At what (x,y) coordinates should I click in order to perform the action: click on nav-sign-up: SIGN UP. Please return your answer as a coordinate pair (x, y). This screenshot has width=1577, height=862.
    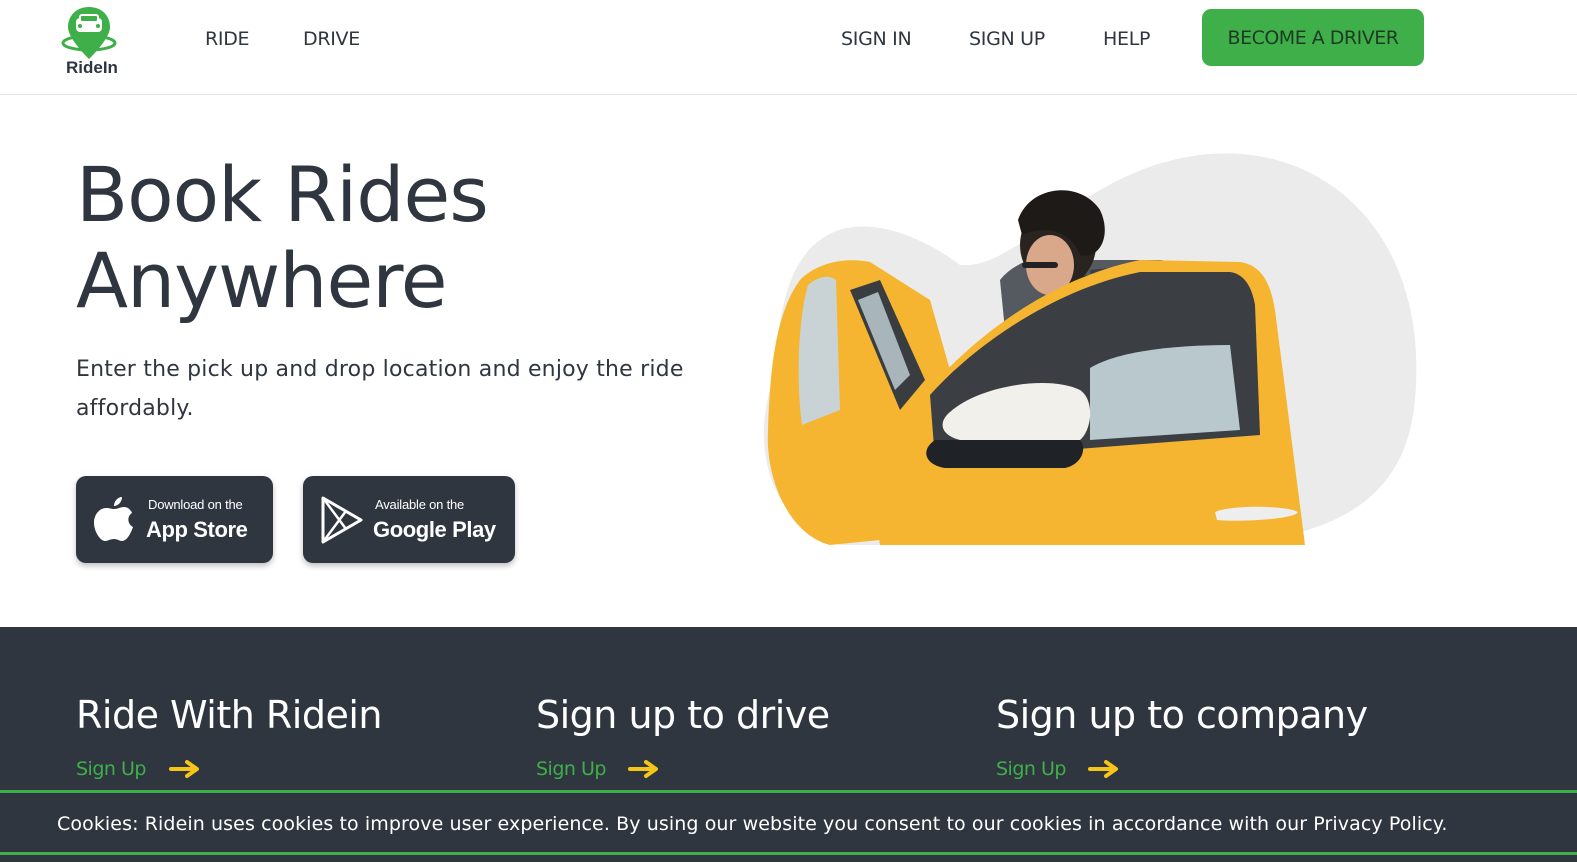
    Looking at the image, I should click on (1007, 39).